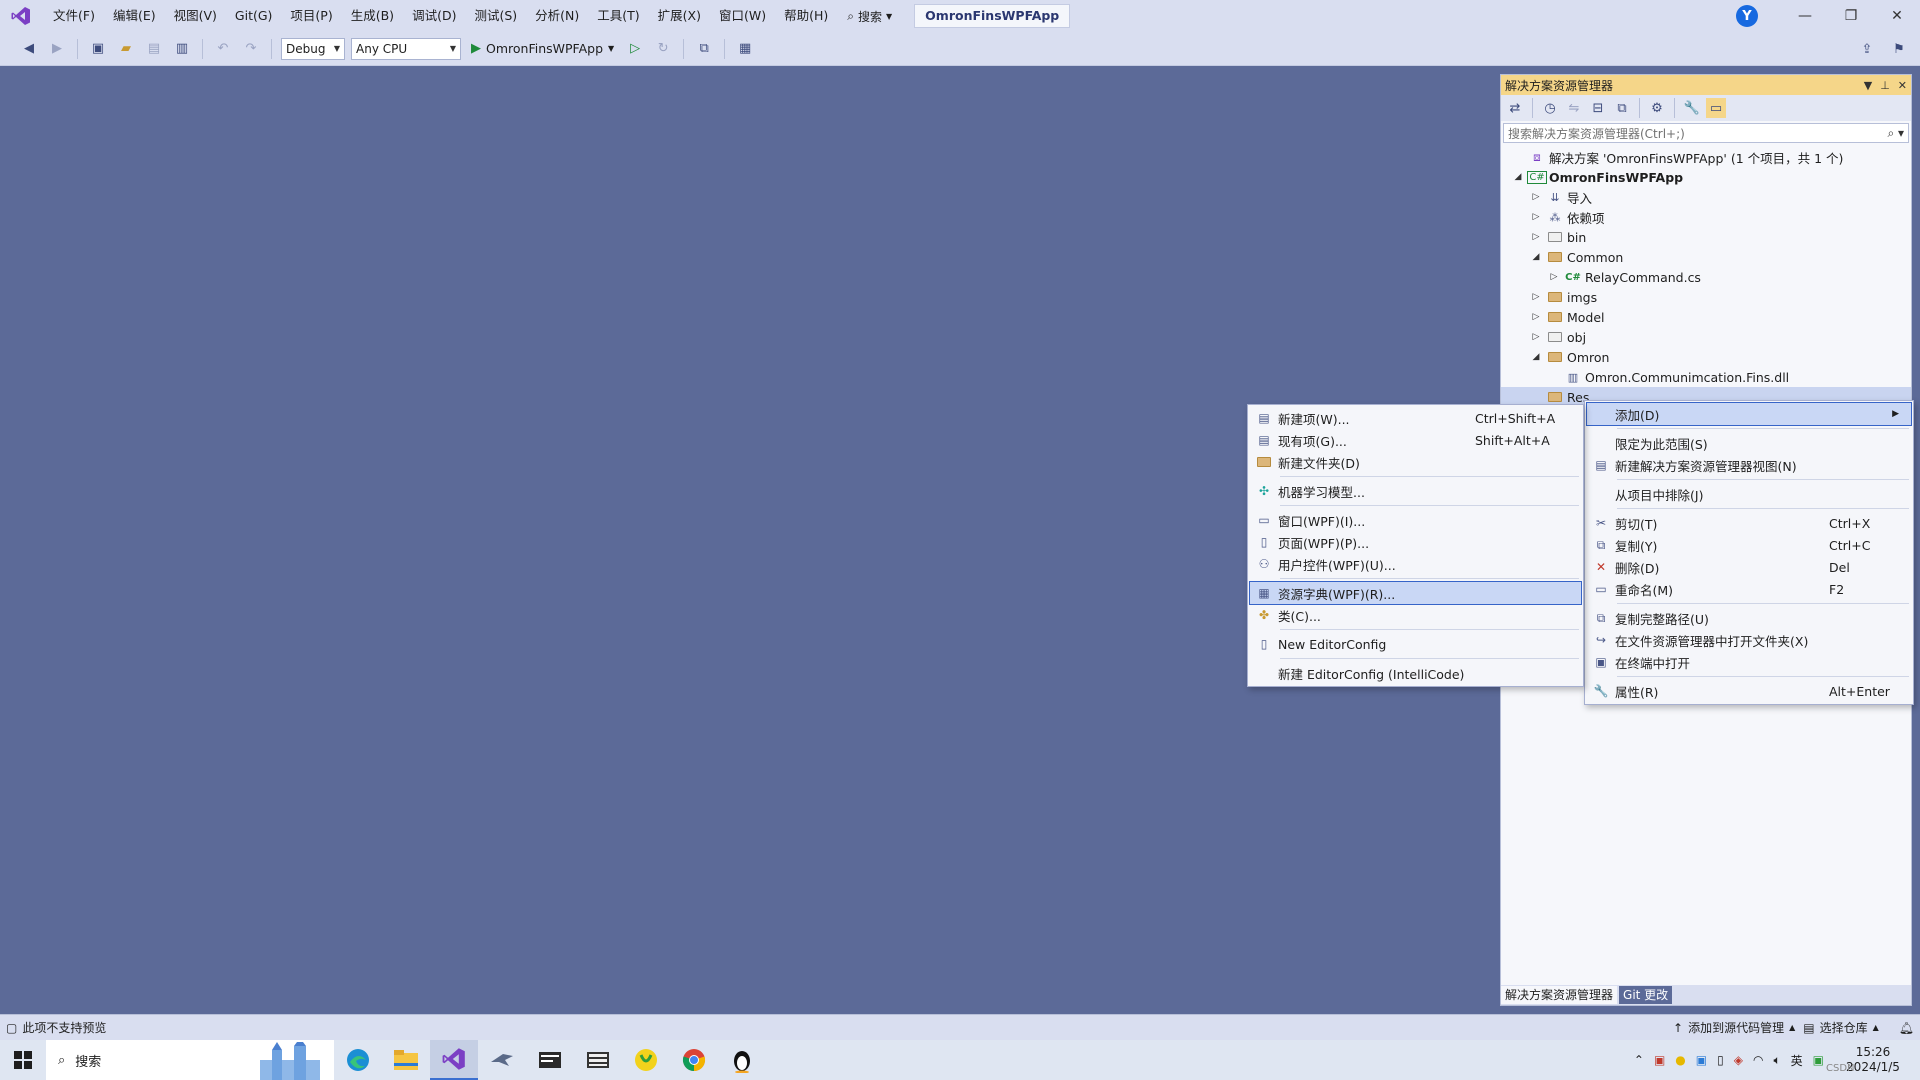 The width and height of the screenshot is (1920, 1080). I want to click on close-button: ✕, so click(1897, 16).